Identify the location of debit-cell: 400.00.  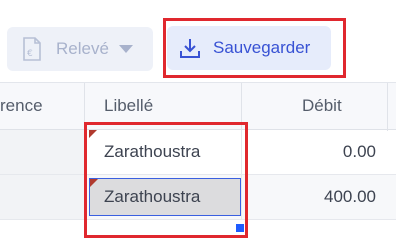
(308, 197).